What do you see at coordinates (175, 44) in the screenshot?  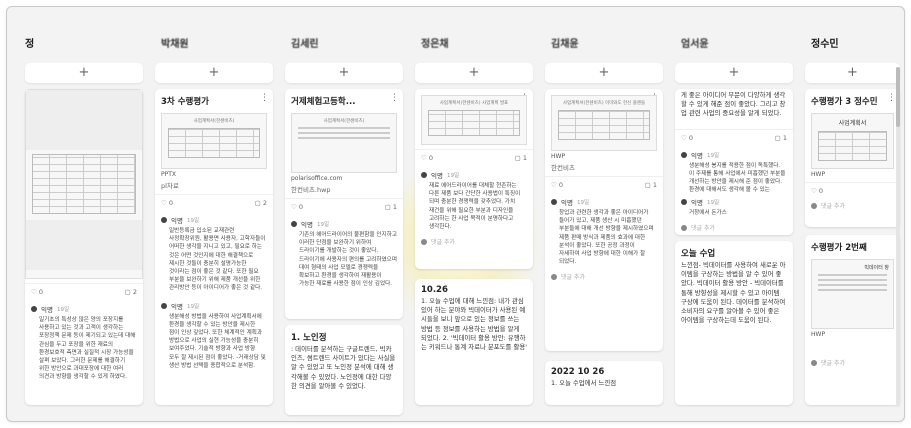 I see `column-title: 박채원` at bounding box center [175, 44].